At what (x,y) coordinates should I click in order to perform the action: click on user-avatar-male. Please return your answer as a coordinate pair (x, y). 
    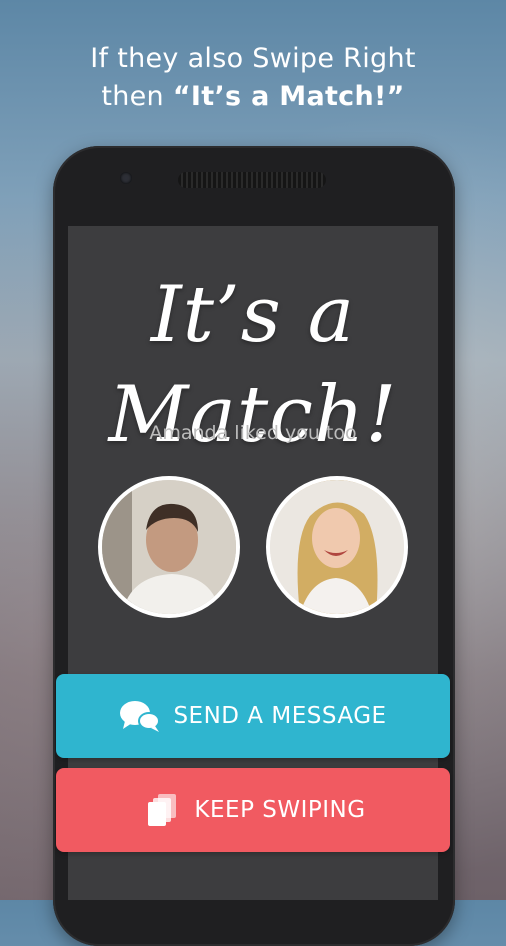
    Looking at the image, I should click on (169, 547).